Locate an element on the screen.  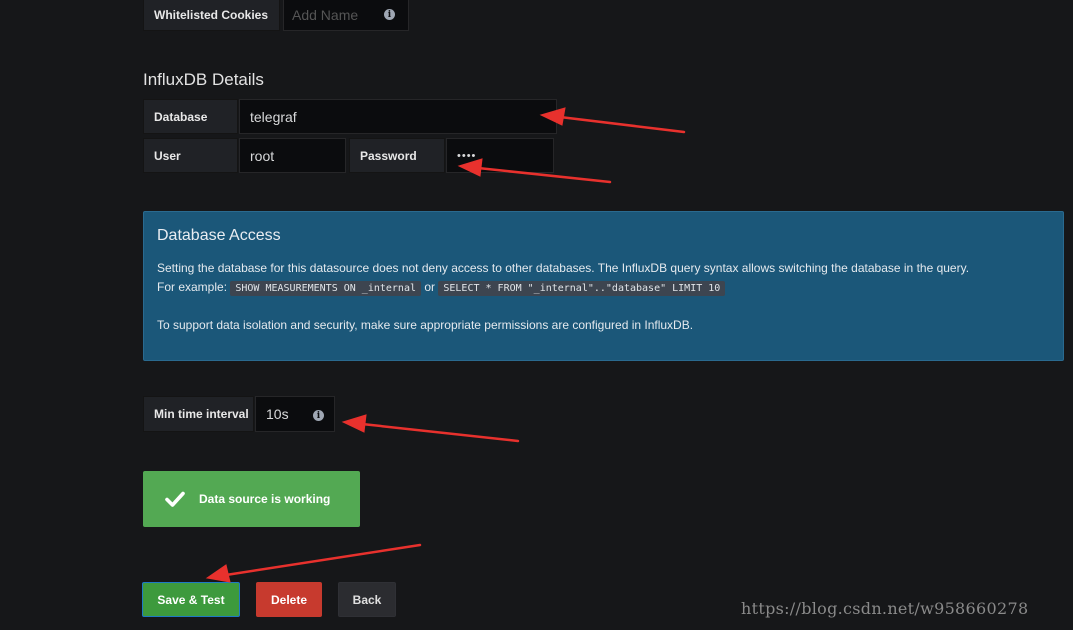
arrow-save-head is located at coordinates (218, 573).